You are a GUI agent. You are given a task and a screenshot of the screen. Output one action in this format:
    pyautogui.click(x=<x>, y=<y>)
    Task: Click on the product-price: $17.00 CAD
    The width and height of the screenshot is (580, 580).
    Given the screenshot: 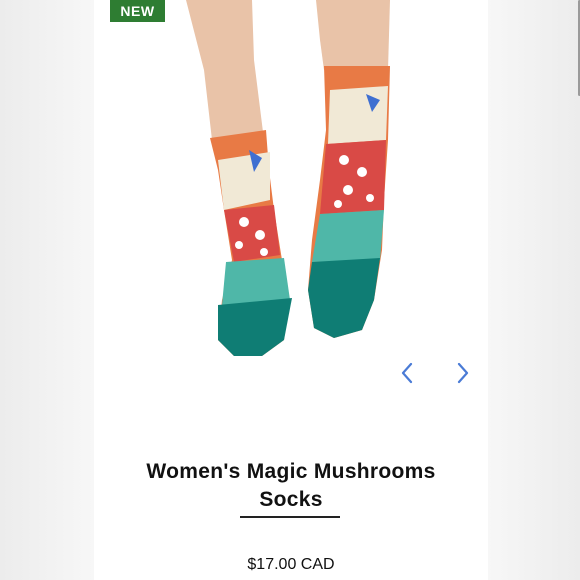 What is the action you would take?
    pyautogui.click(x=291, y=564)
    